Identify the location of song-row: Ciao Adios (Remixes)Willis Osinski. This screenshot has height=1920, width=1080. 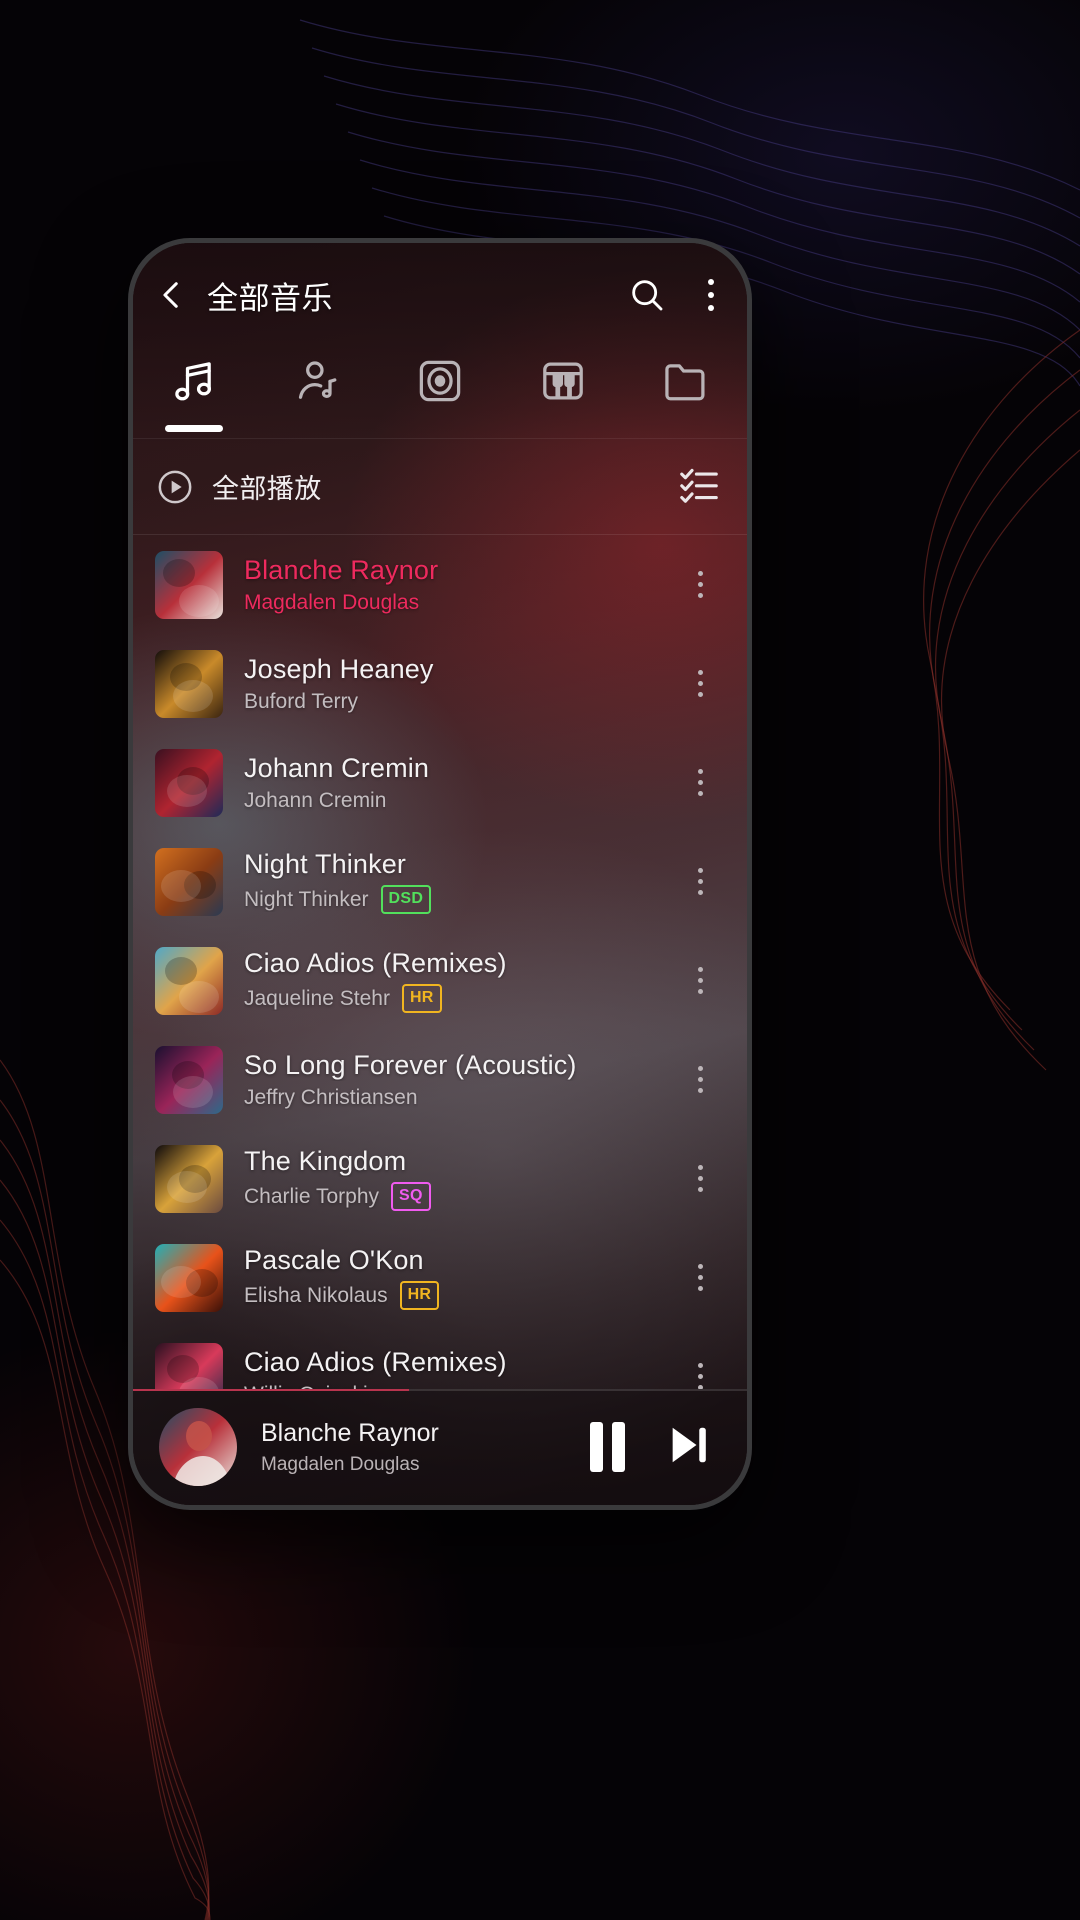
(440, 1358).